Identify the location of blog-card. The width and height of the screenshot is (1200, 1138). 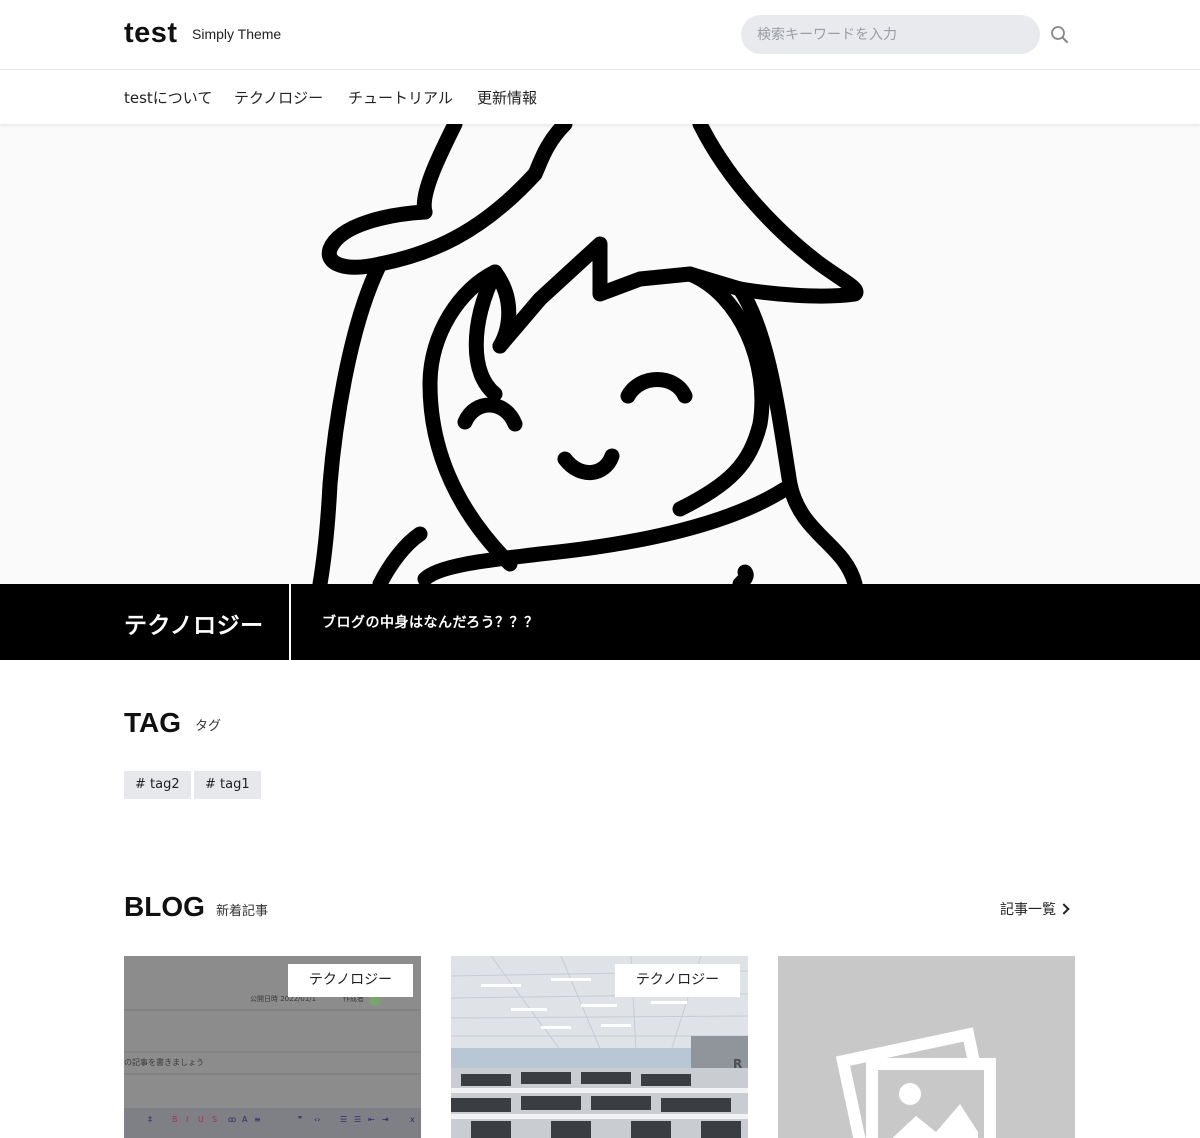
(926, 1047).